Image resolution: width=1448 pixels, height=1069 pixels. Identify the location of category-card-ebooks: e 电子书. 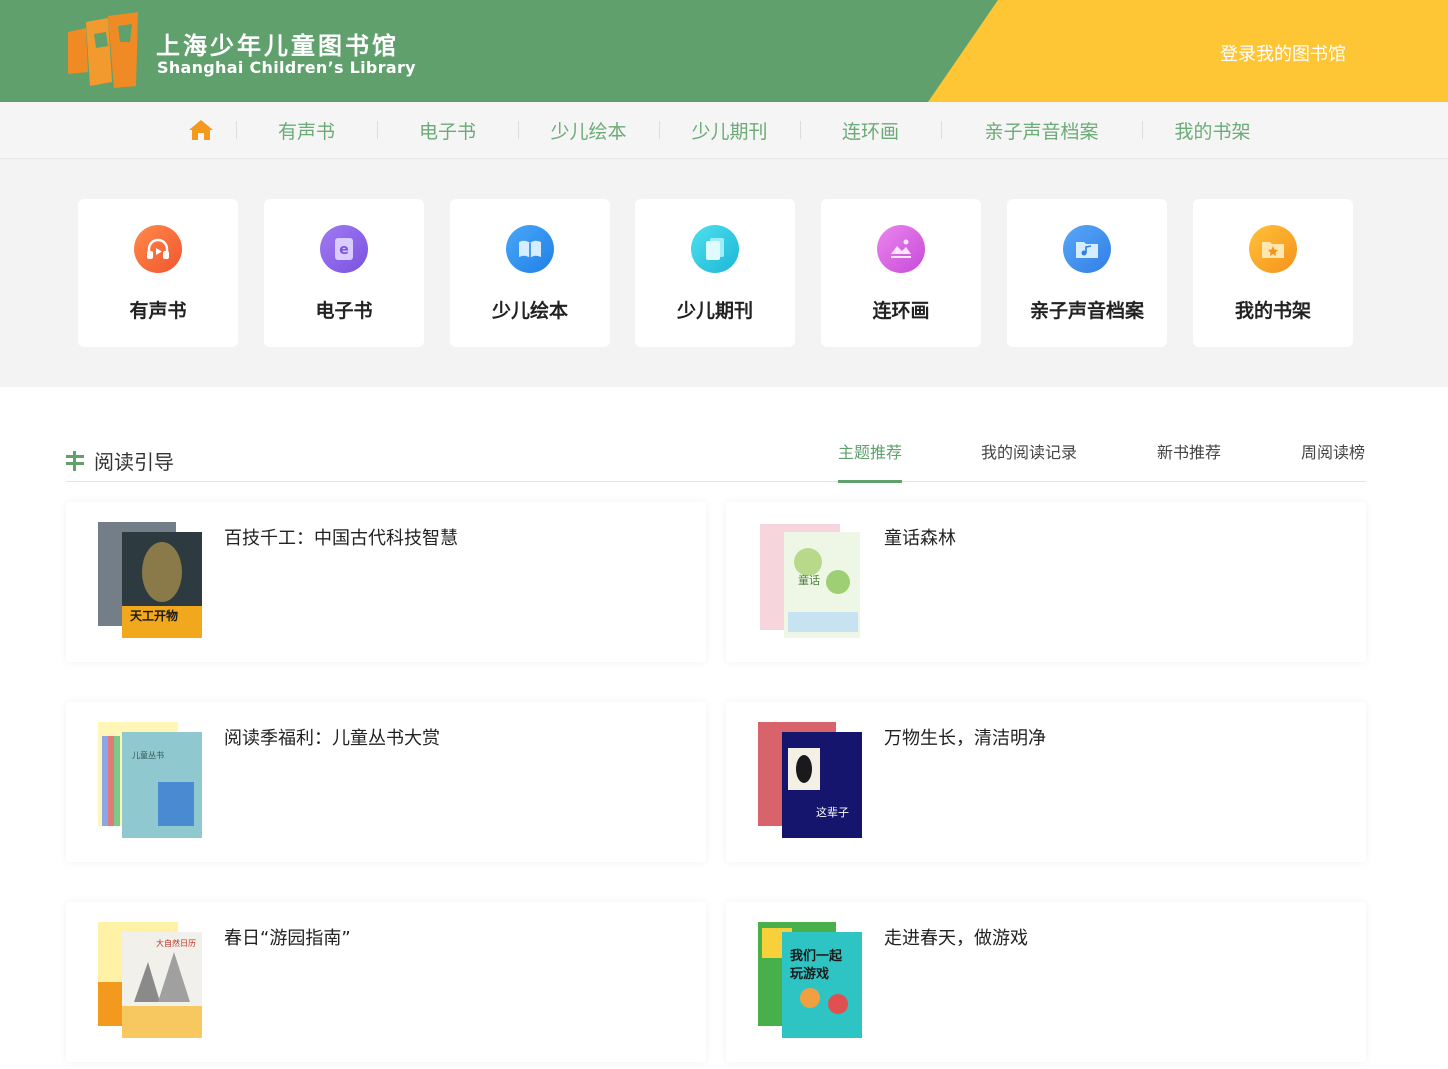
(344, 273).